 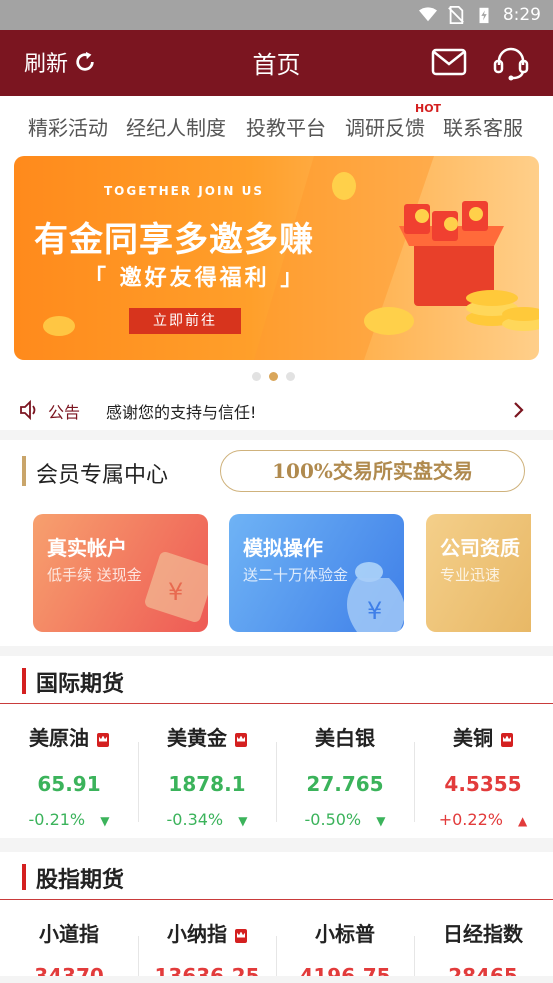 I want to click on quote-change: -0.21%, so click(x=57, y=819).